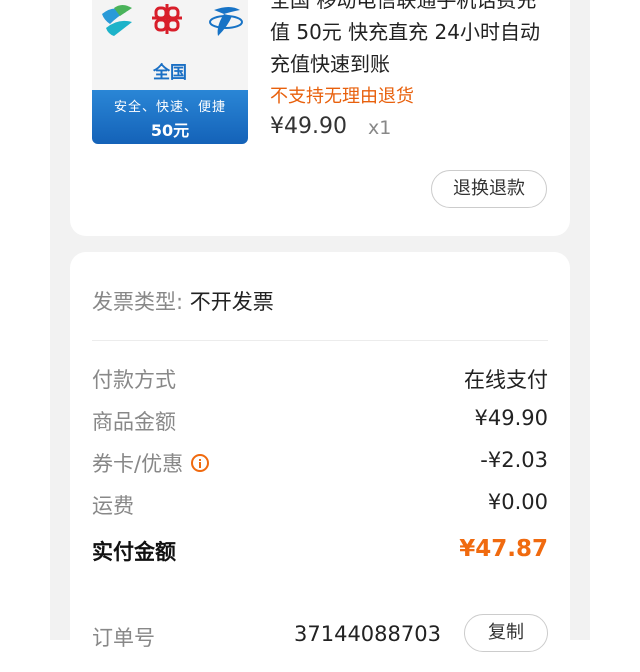 The width and height of the screenshot is (640, 672). Describe the element at coordinates (506, 380) in the screenshot. I see `payment-method-value: 在线支付` at that location.